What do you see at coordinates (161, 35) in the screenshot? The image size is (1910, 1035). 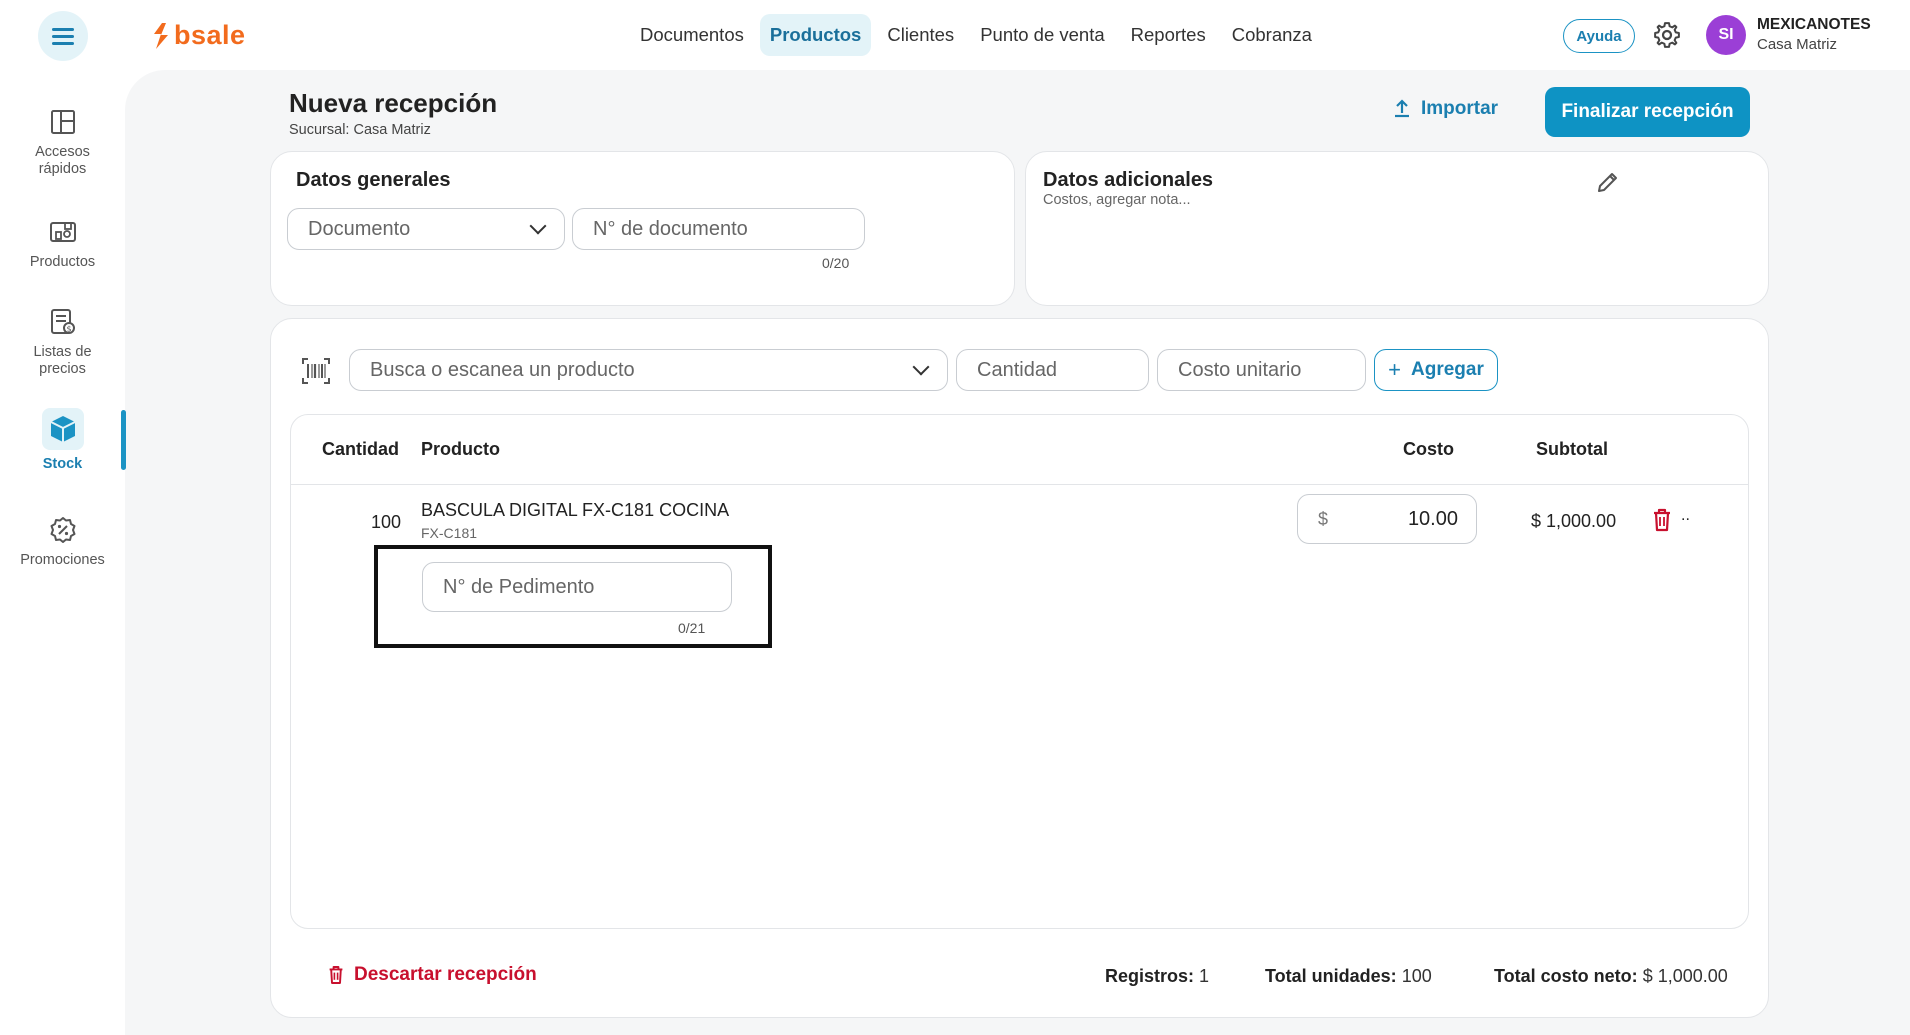 I see `bsale-logo-icon` at bounding box center [161, 35].